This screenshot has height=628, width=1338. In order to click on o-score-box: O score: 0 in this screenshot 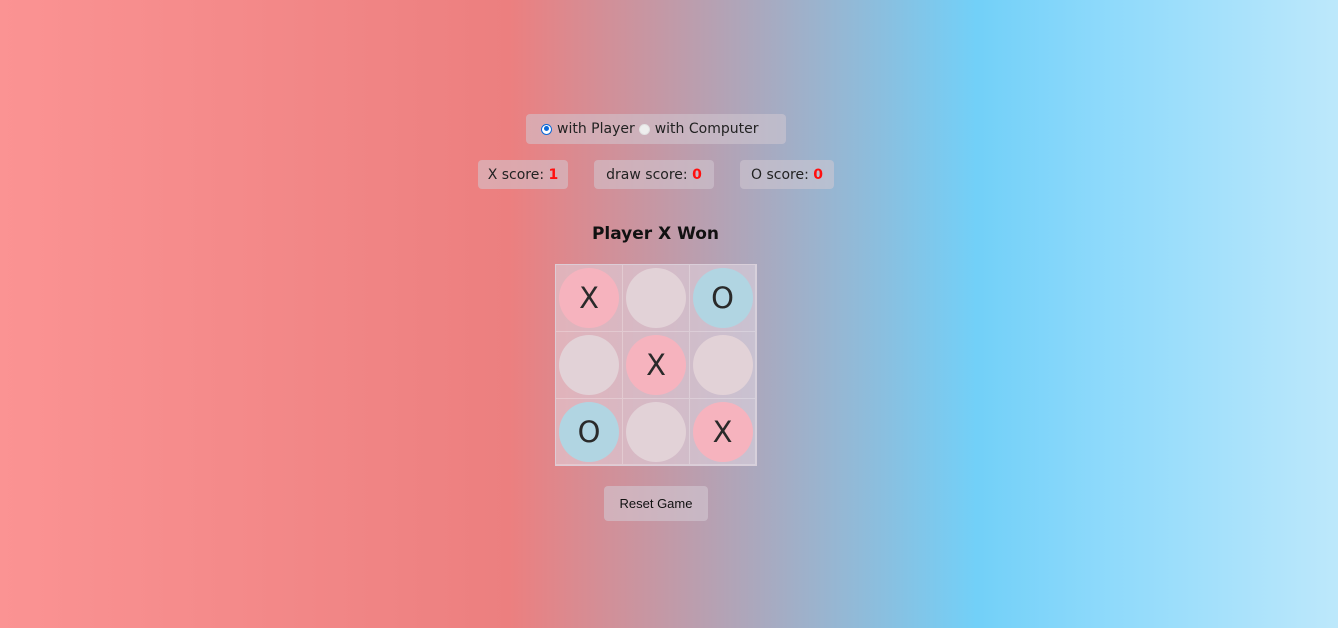, I will do `click(787, 174)`.